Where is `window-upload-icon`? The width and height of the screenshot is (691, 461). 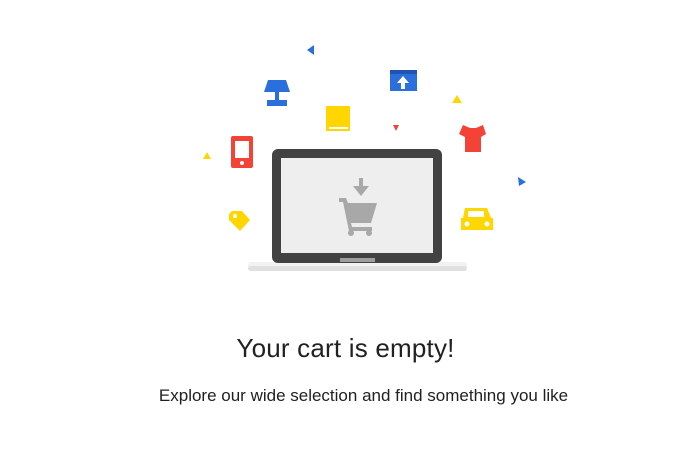 window-upload-icon is located at coordinates (403, 80).